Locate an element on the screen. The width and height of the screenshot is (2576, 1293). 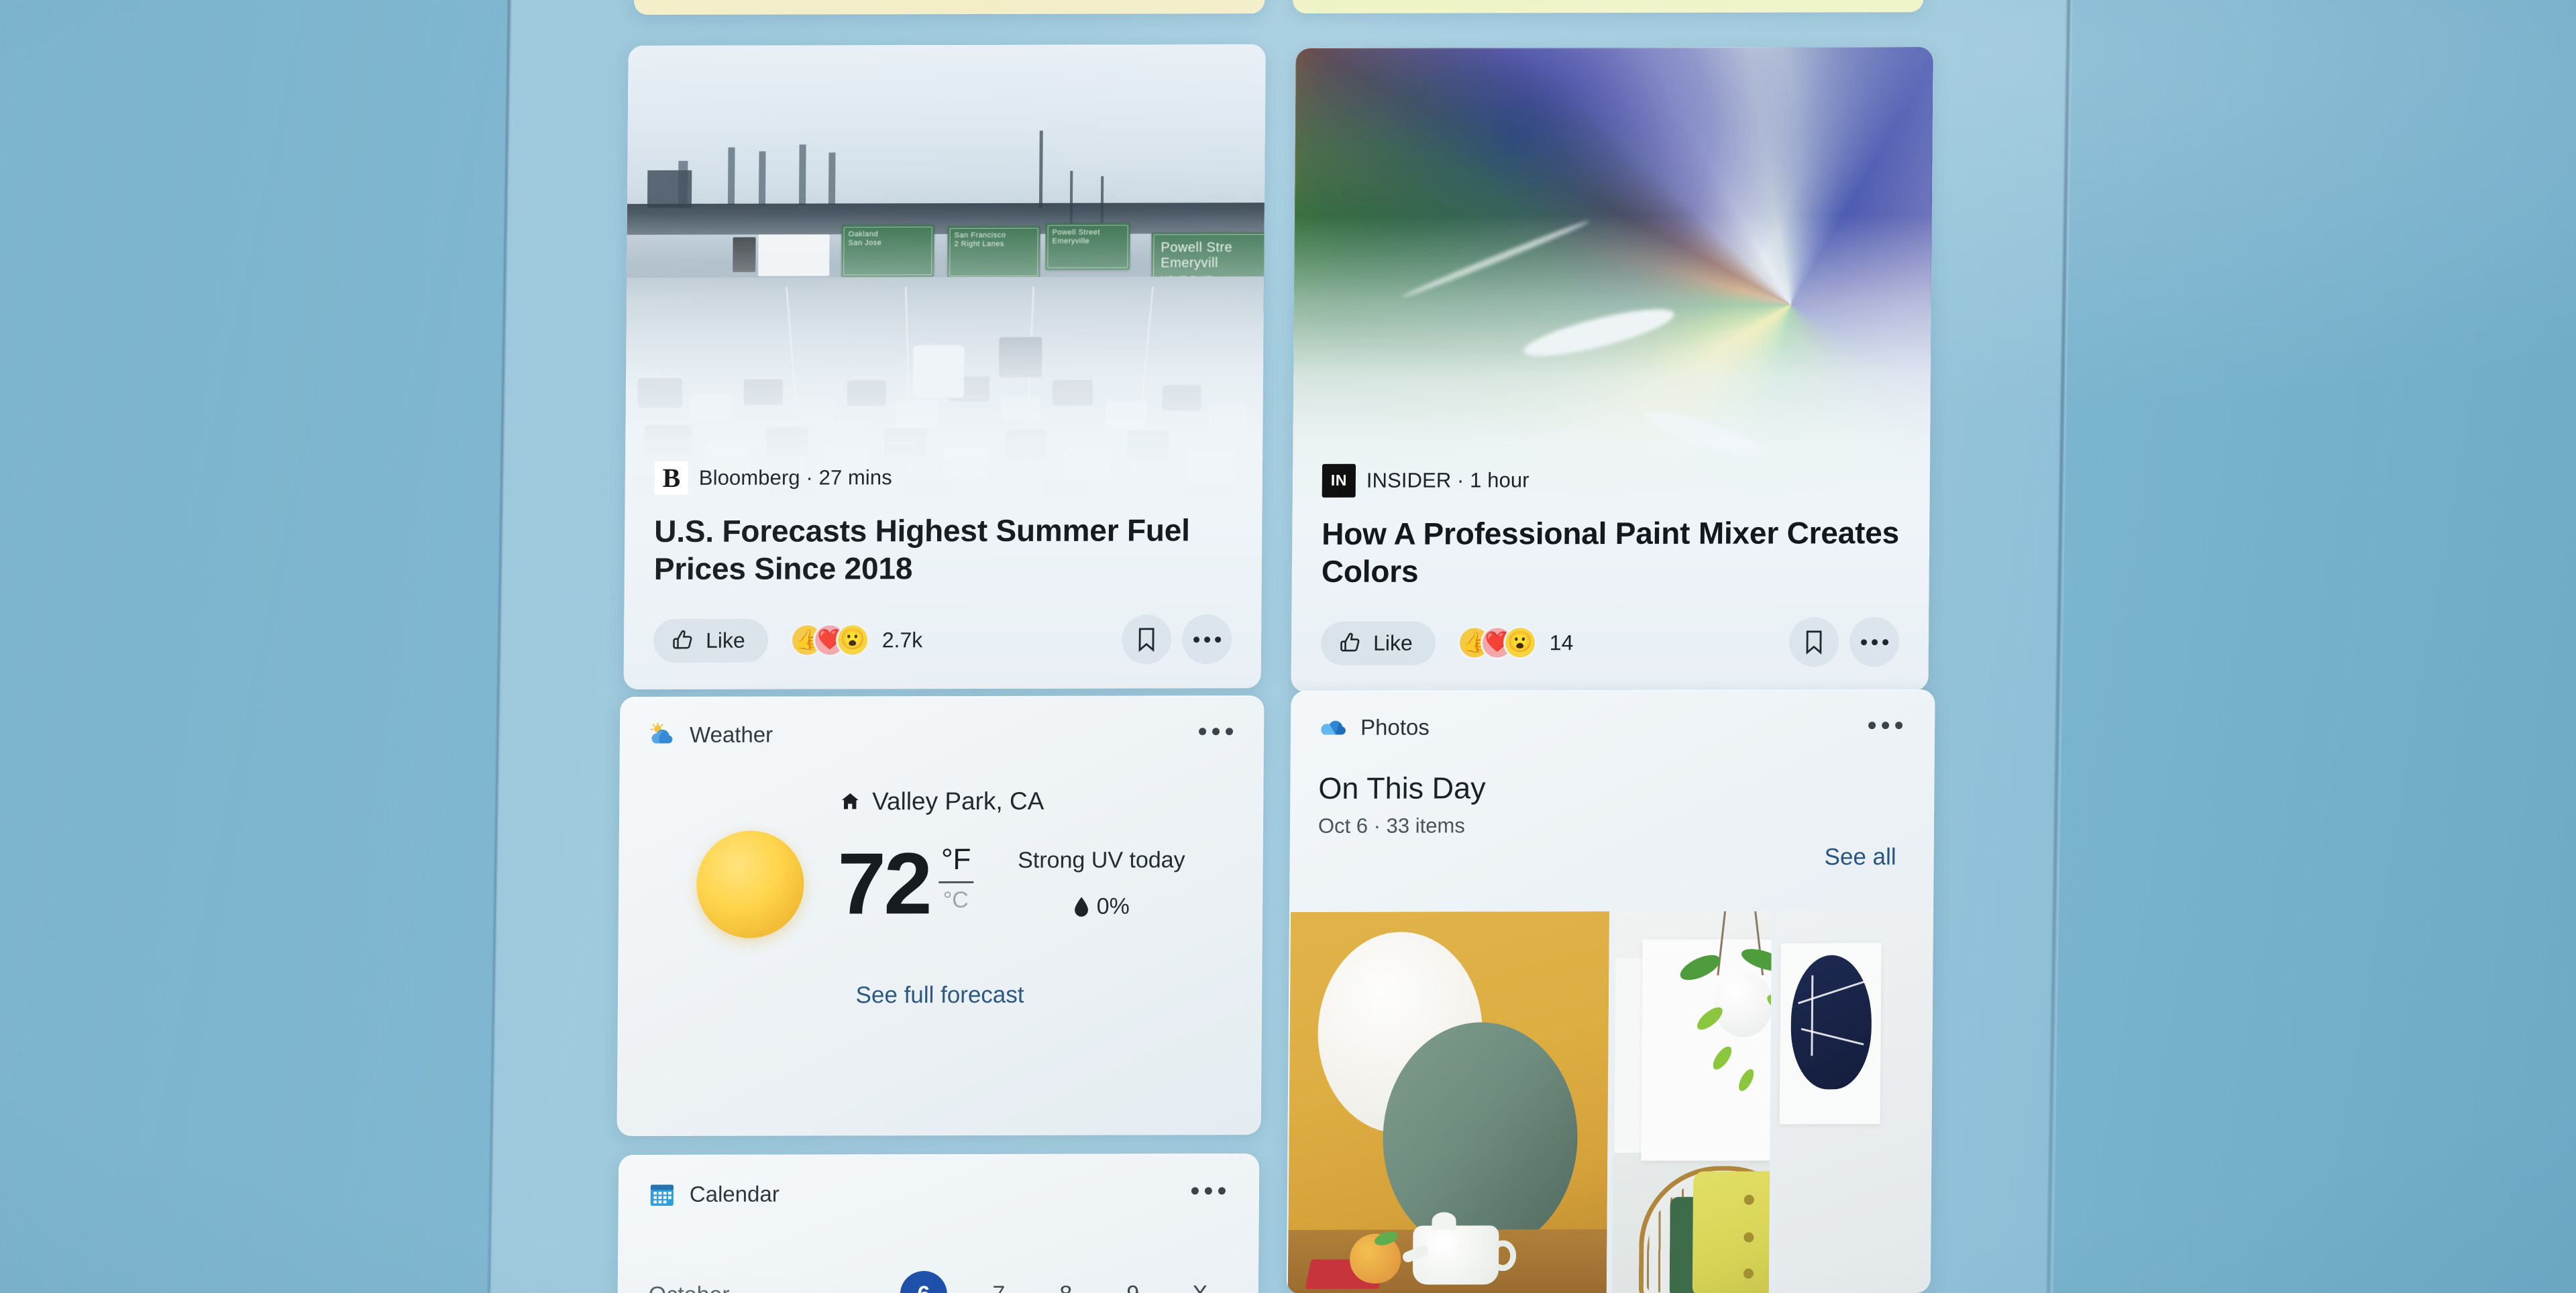
unit-divider is located at coordinates (955, 882).